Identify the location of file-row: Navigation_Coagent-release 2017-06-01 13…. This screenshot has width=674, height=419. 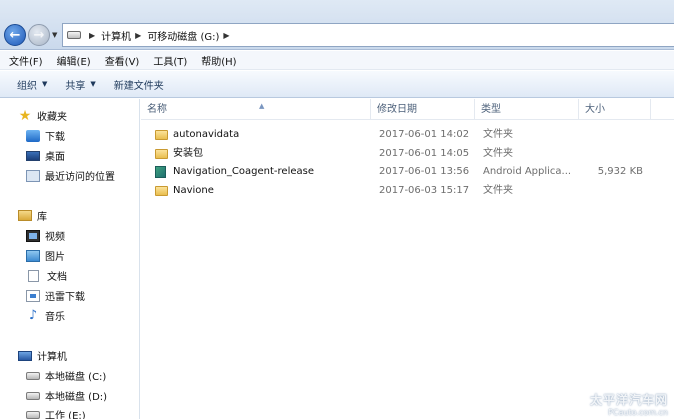
(407, 172).